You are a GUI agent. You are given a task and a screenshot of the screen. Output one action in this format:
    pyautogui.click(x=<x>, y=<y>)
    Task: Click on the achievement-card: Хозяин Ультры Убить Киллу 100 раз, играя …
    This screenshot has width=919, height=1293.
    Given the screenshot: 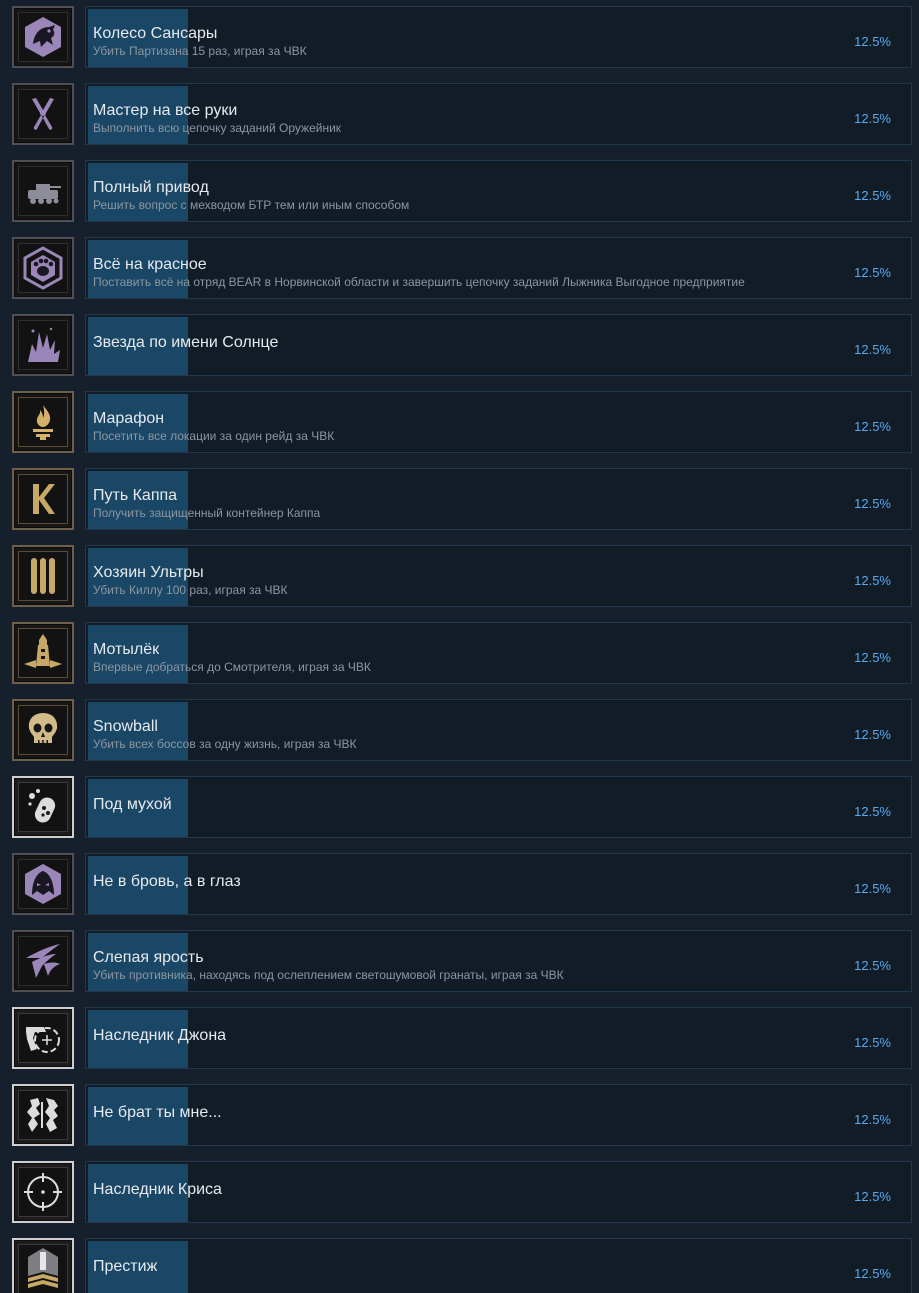 What is the action you would take?
    pyautogui.click(x=498, y=576)
    